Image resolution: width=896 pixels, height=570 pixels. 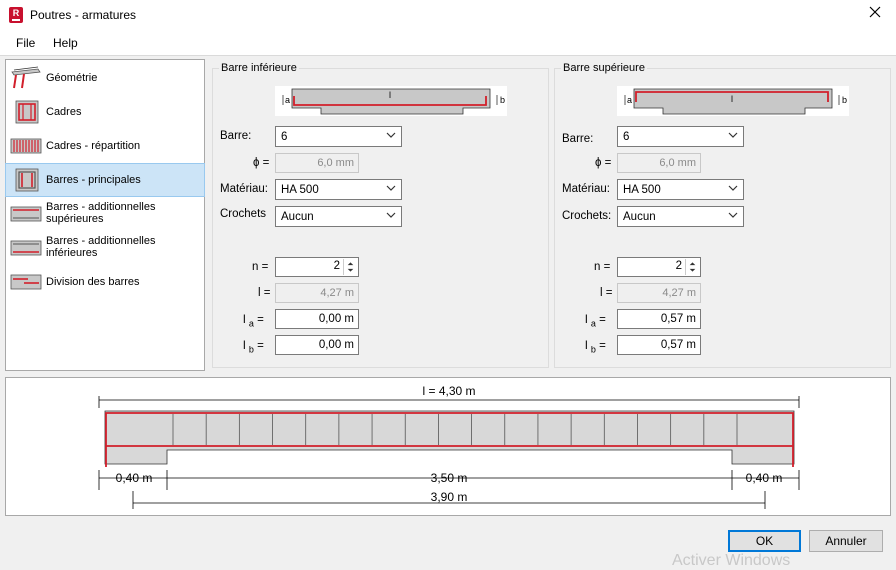 I want to click on menu-file: File, so click(x=25, y=43).